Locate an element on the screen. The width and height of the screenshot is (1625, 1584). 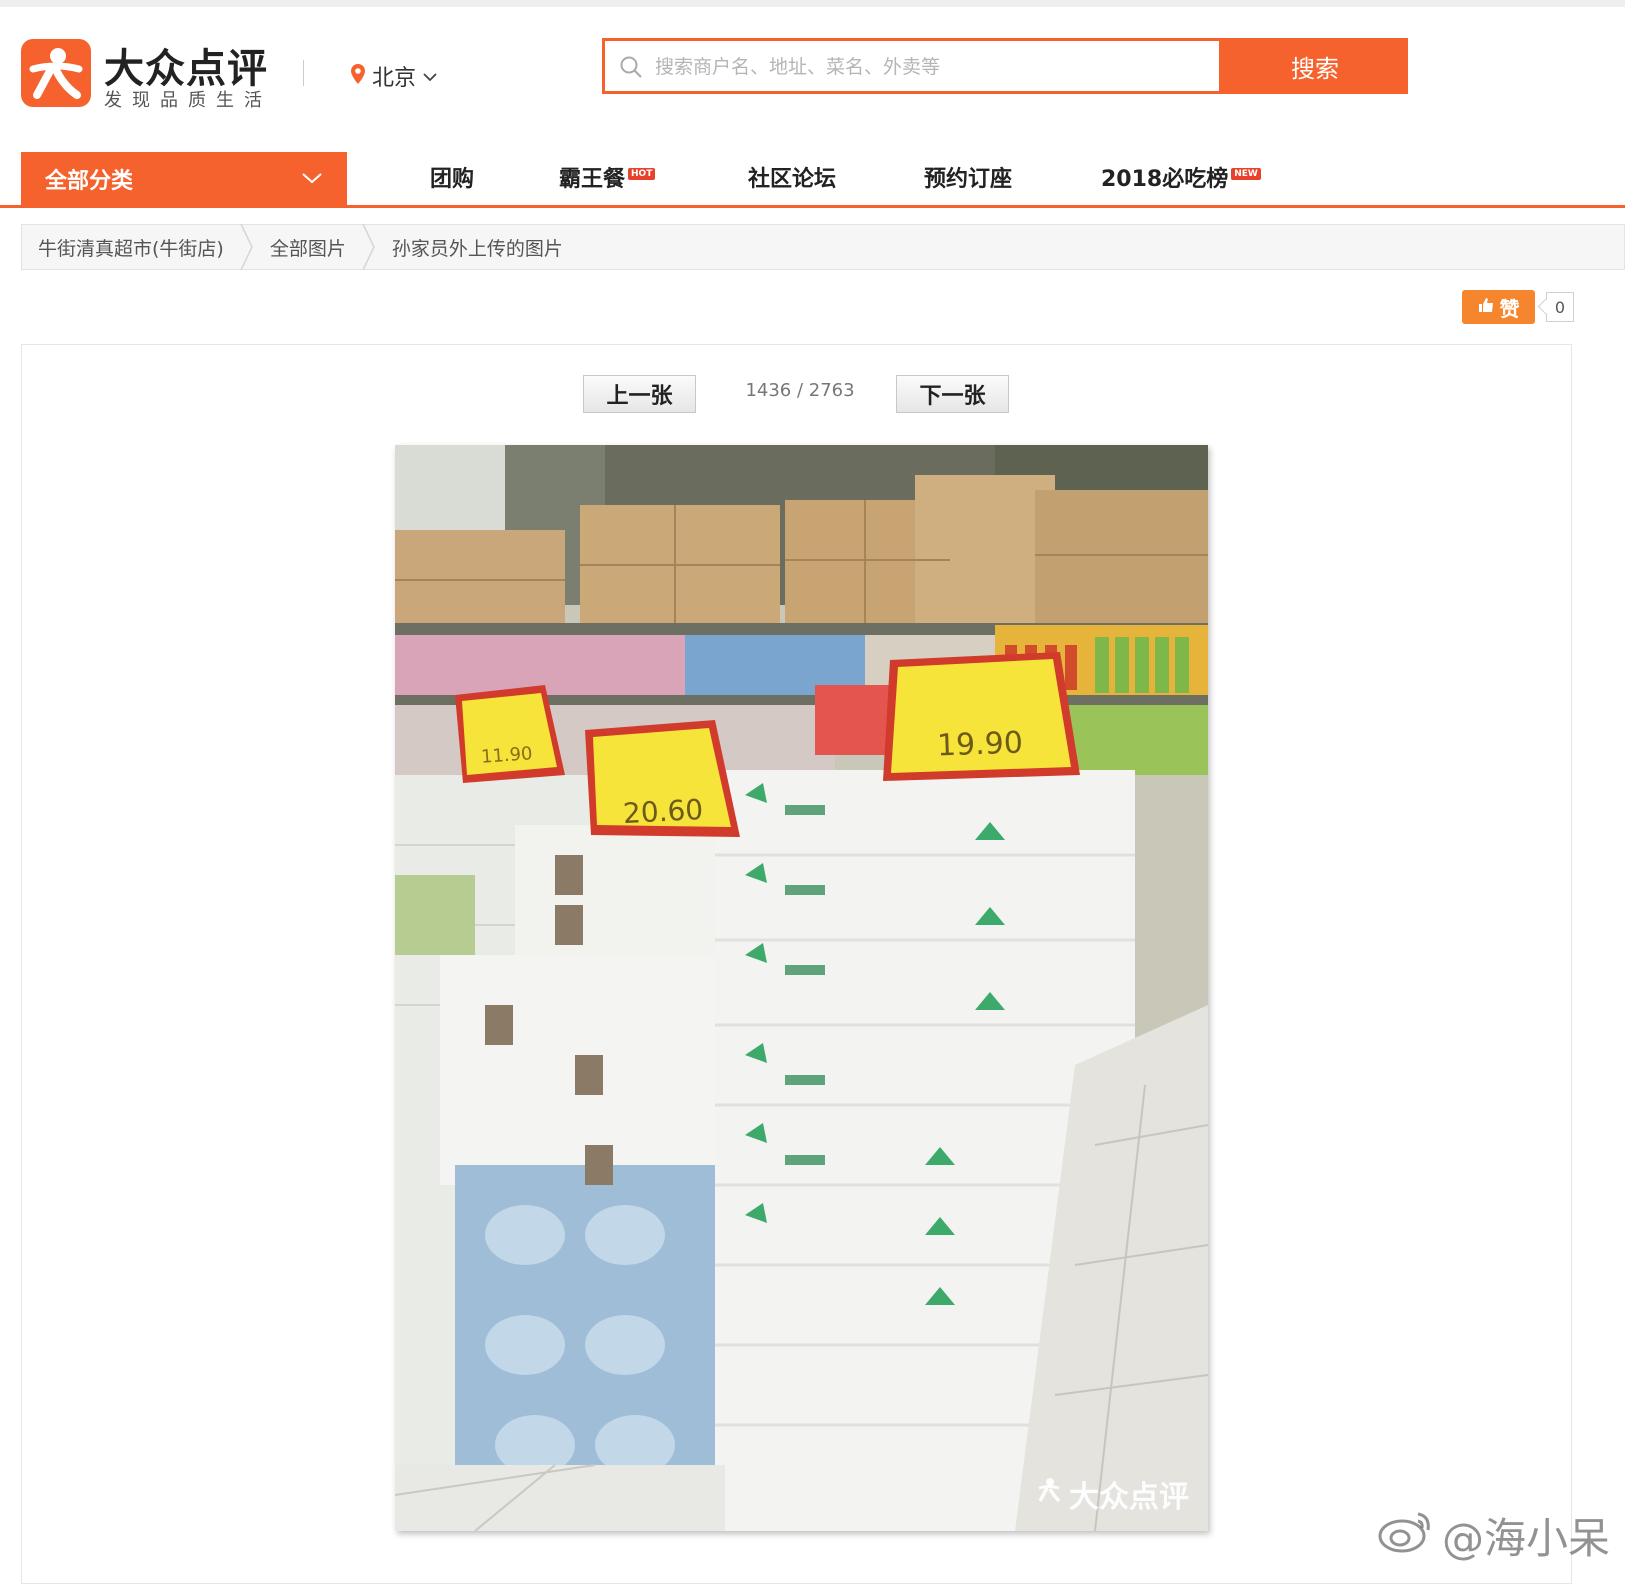
city-name: 北京 is located at coordinates (394, 78).